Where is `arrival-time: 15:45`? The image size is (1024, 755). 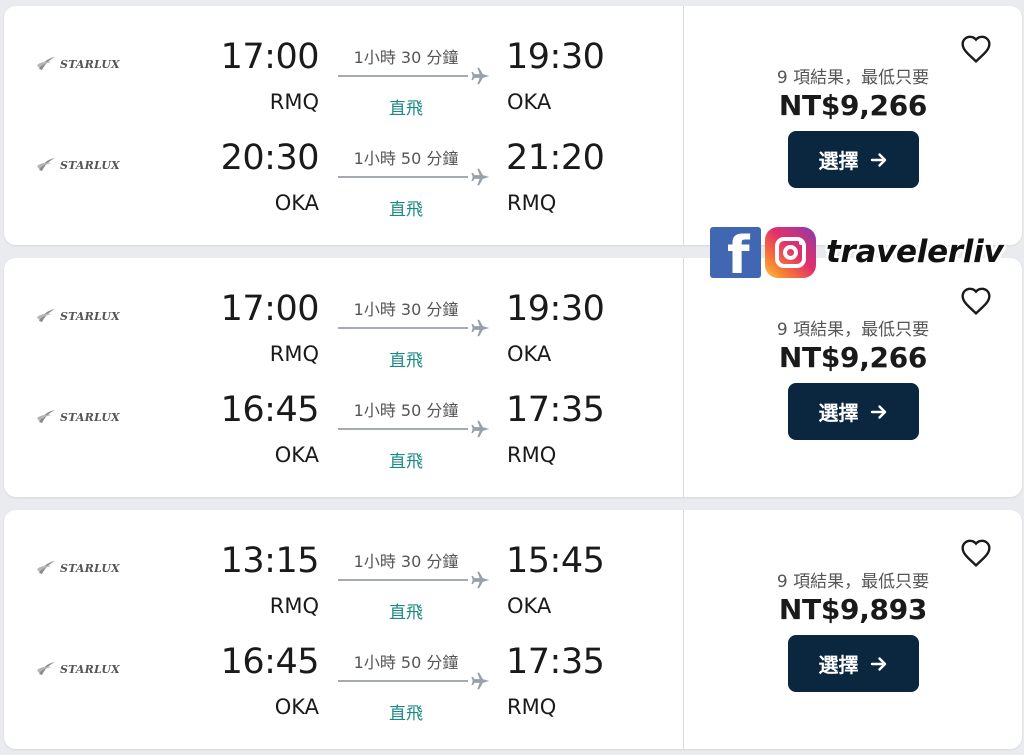
arrival-time: 15:45 is located at coordinates (555, 561).